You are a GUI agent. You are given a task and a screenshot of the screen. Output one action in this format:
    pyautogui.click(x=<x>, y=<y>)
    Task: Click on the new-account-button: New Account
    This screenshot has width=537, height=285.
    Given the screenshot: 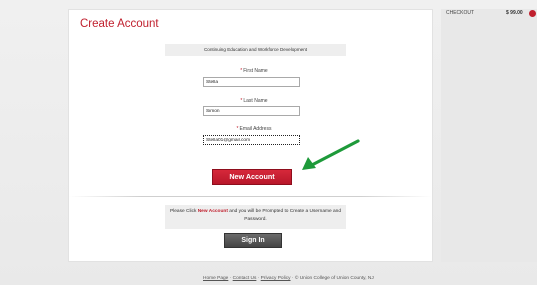 What is the action you would take?
    pyautogui.click(x=252, y=177)
    